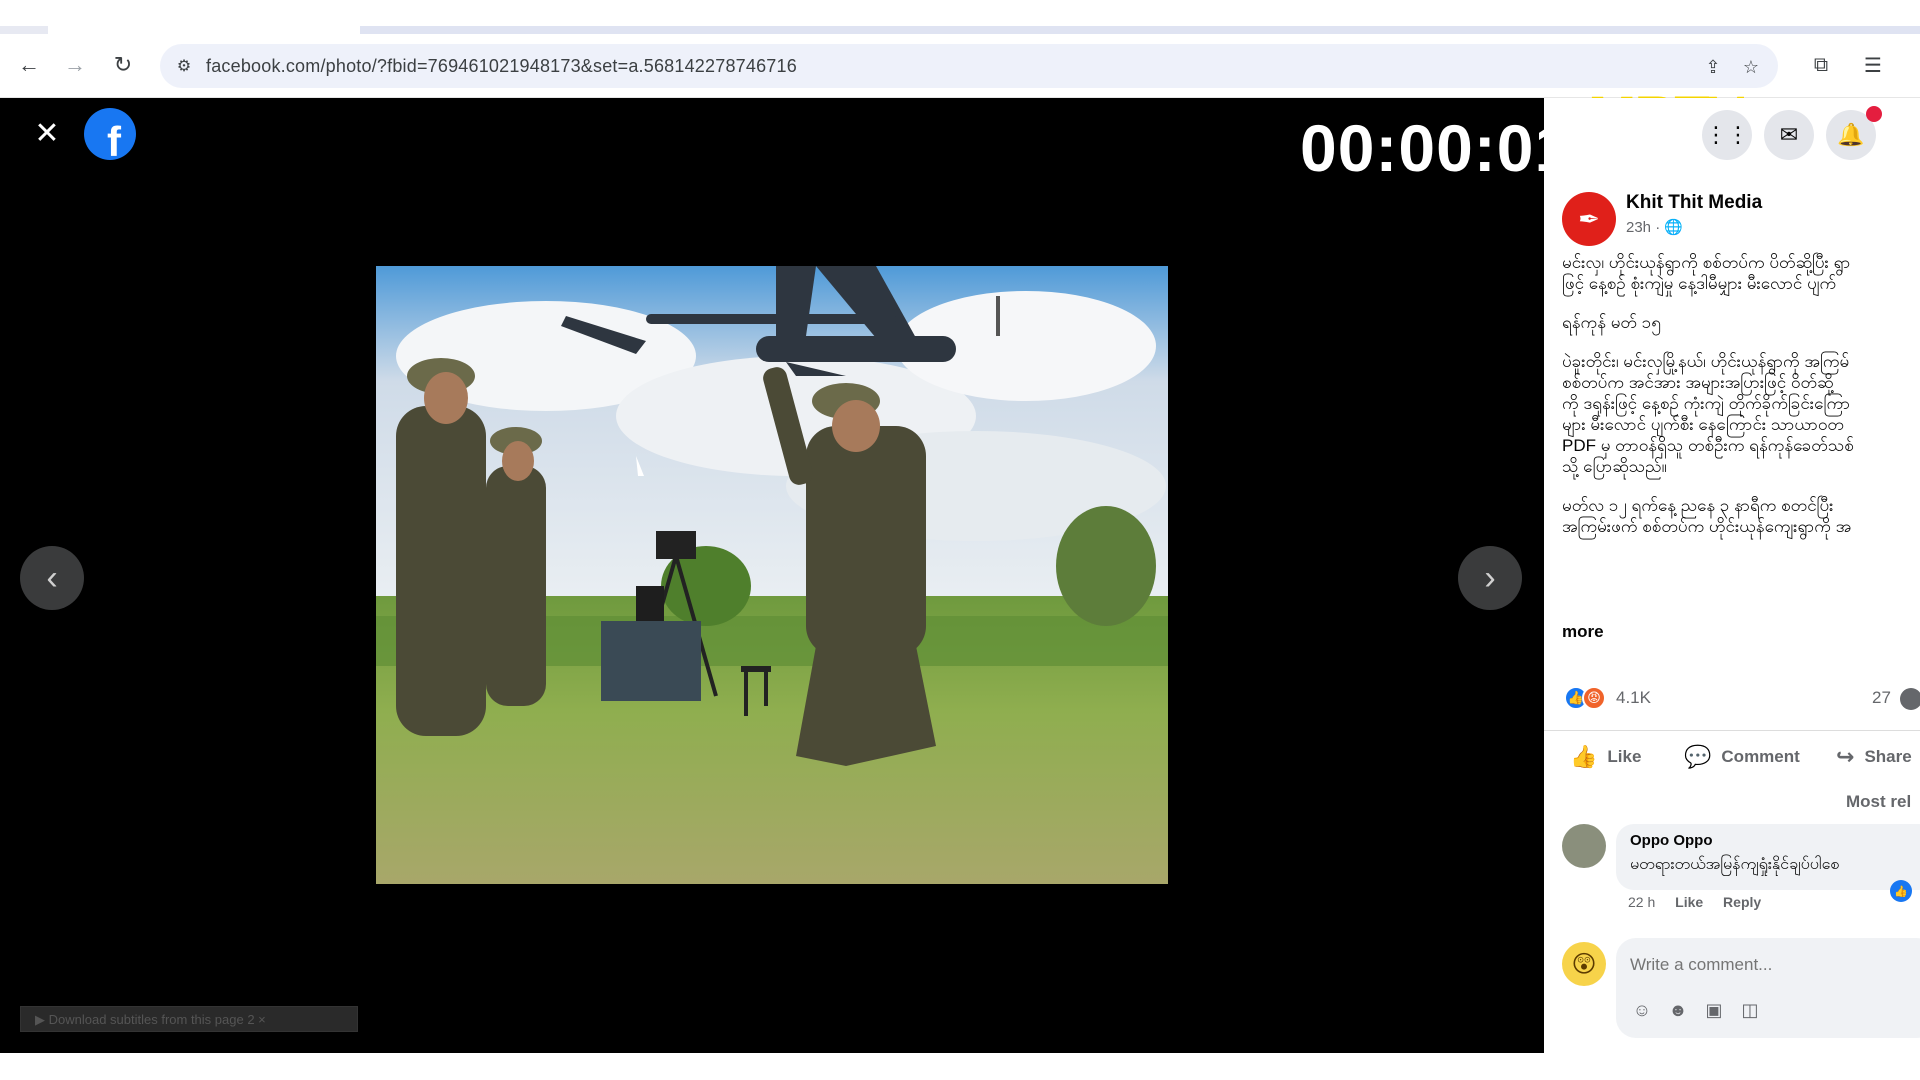 Image resolution: width=1920 pixels, height=1080 pixels. What do you see at coordinates (1751, 67) in the screenshot?
I see `bookmark-star-icon: ☆` at bounding box center [1751, 67].